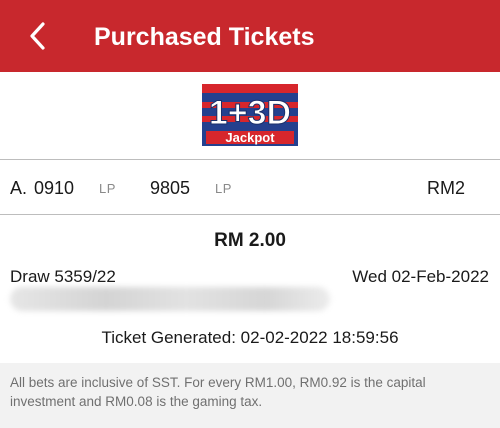 The image size is (500, 428). Describe the element at coordinates (170, 188) in the screenshot. I see `bet-number-2: 9805` at that location.